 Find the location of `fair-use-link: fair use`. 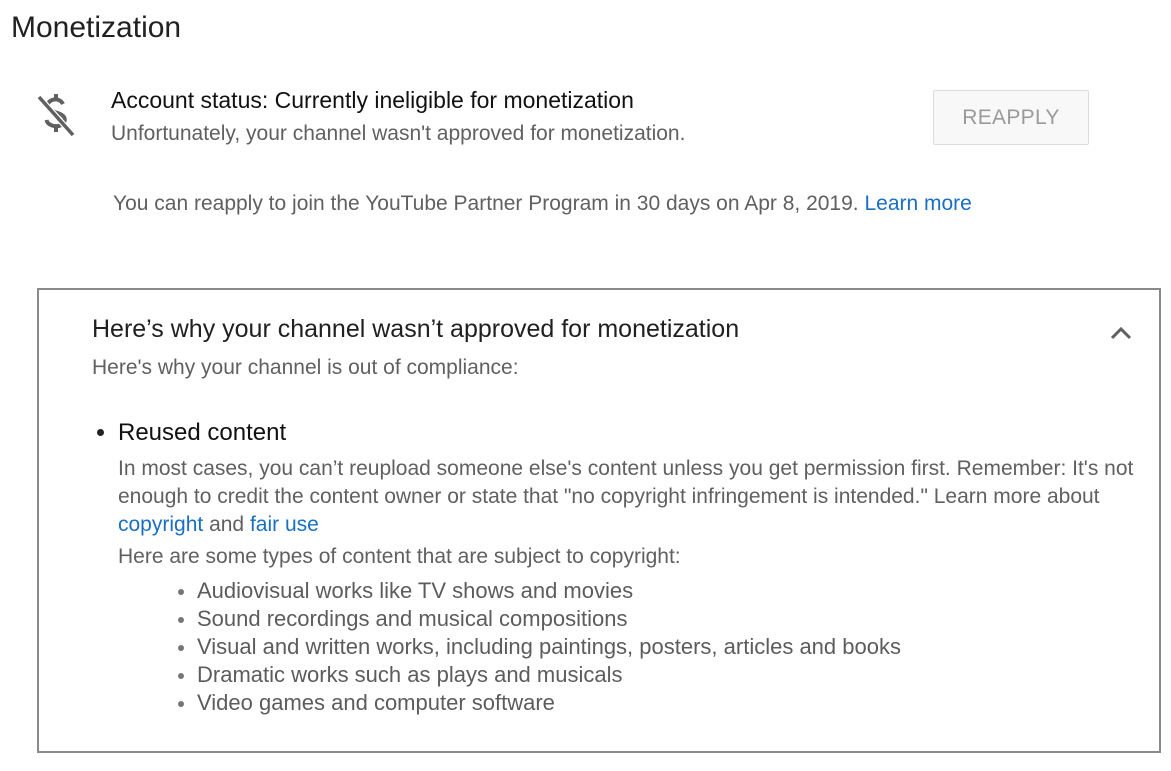

fair-use-link: fair use is located at coordinates (284, 524).